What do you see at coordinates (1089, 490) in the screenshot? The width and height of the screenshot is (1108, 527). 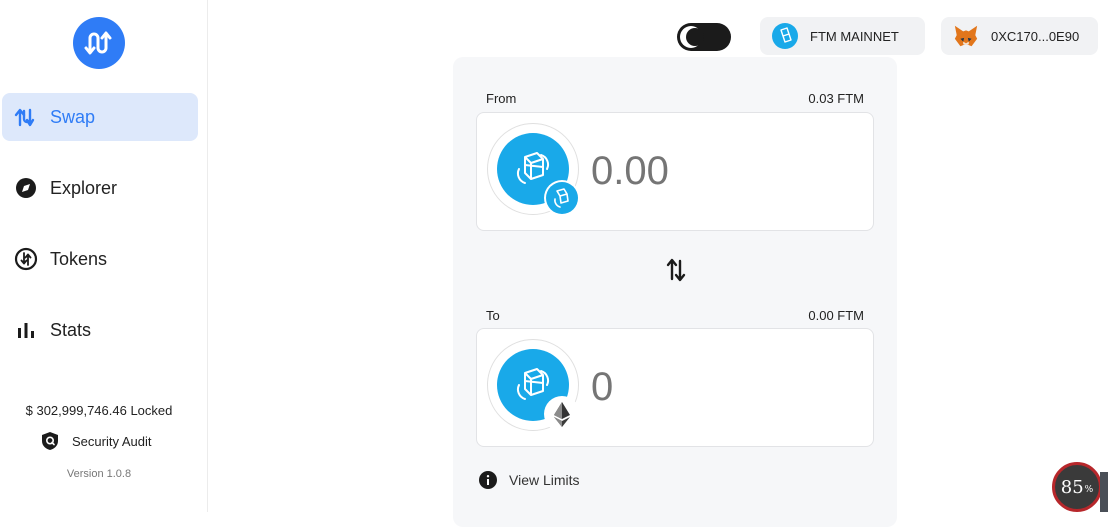 I see `percent-unit: %` at bounding box center [1089, 490].